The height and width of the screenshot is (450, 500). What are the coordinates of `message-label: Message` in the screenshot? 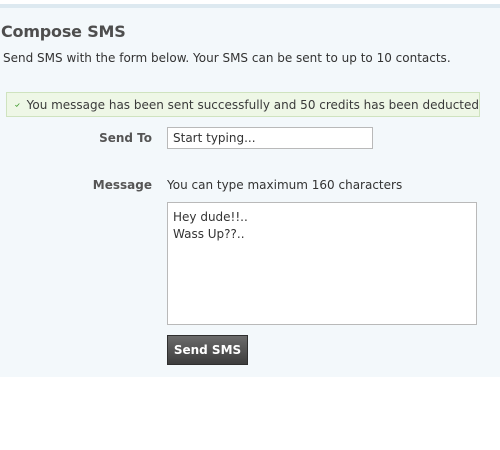 It's located at (122, 185).